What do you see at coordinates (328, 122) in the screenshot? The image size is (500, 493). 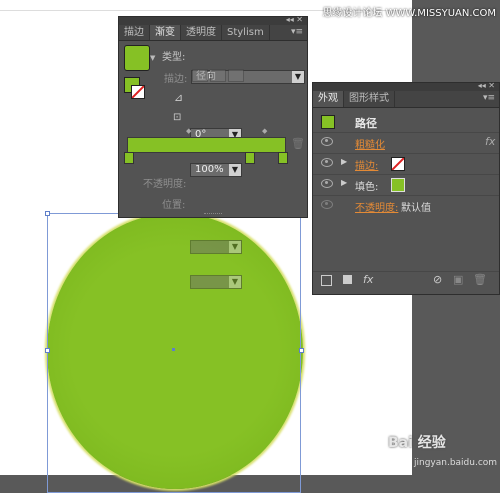 I see `path-thumbnail` at bounding box center [328, 122].